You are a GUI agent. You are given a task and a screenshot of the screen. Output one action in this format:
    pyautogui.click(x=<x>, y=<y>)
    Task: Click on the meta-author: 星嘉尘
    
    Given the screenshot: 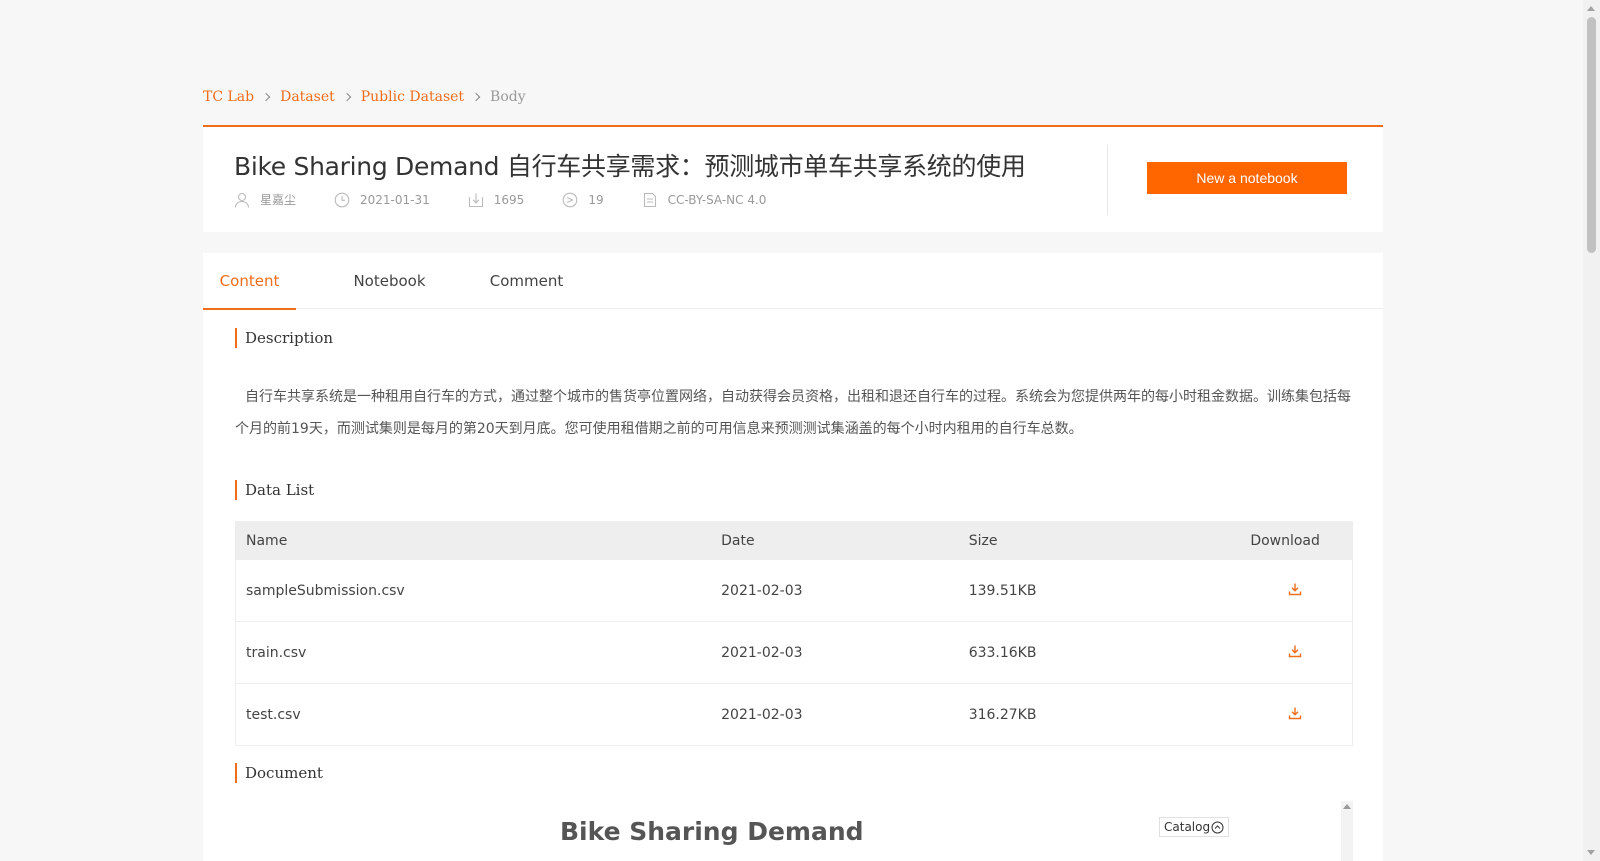 What is the action you would take?
    pyautogui.click(x=265, y=199)
    